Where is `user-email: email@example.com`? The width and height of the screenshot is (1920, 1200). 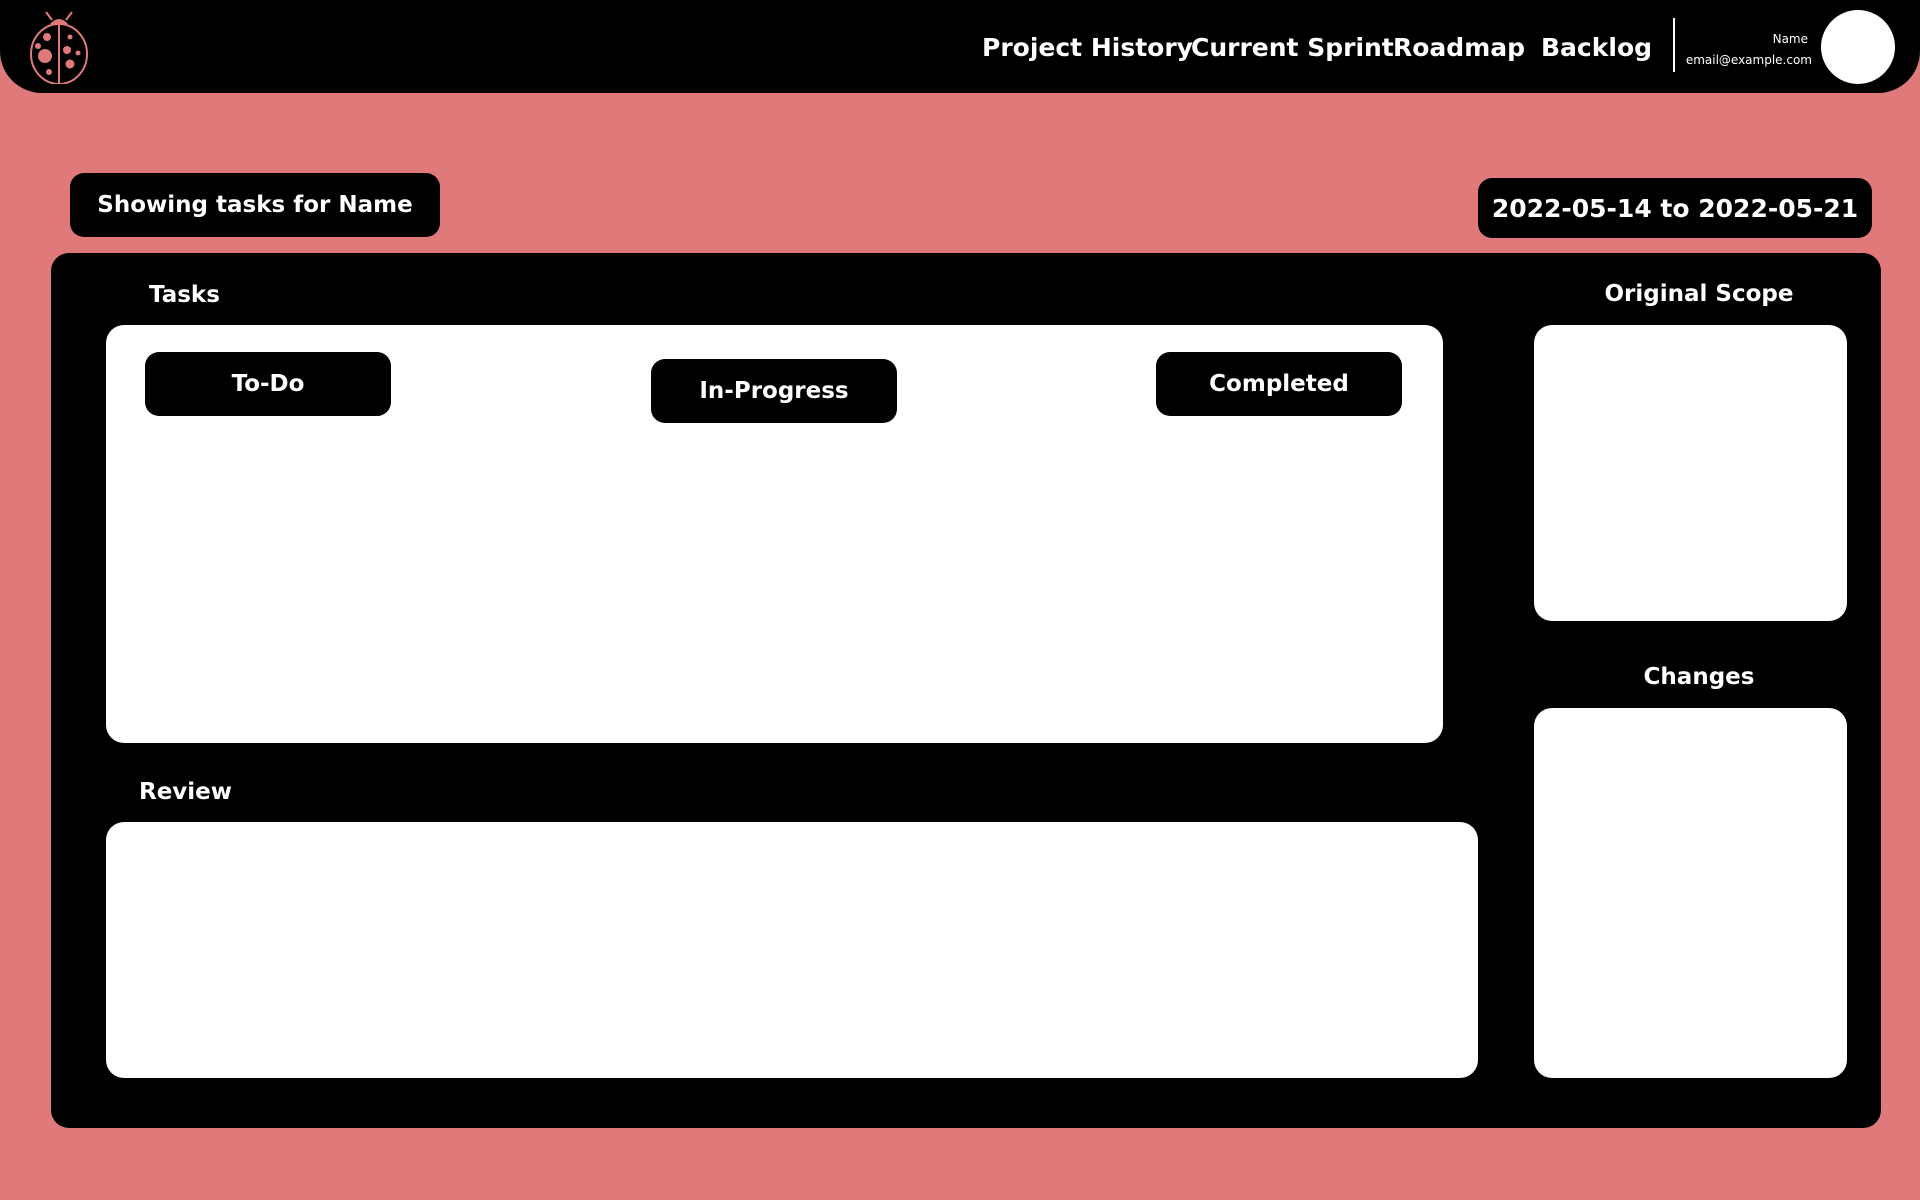 user-email: email@example.com is located at coordinates (1748, 60).